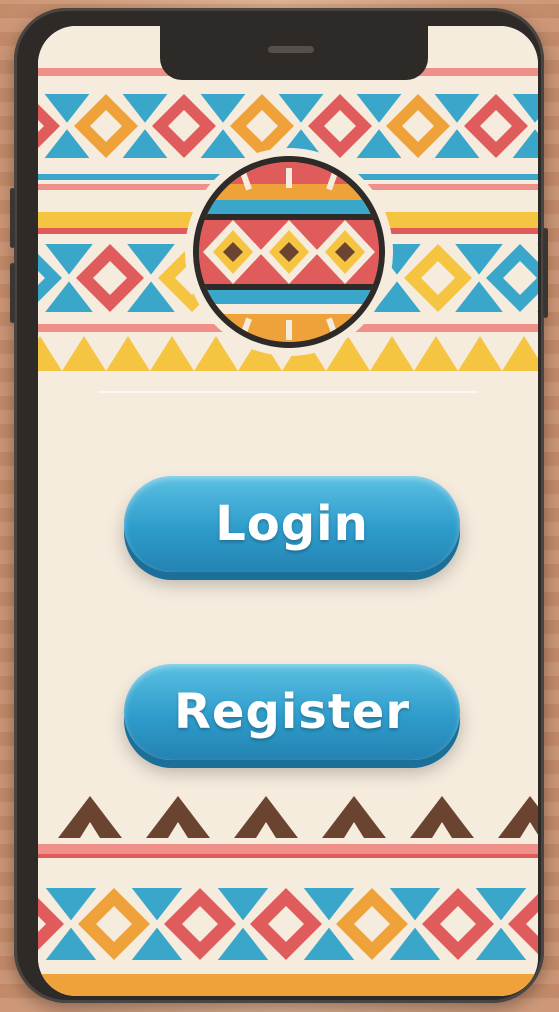 The image size is (559, 1012). Describe the element at coordinates (545, 273) in the screenshot. I see `power-button` at that location.